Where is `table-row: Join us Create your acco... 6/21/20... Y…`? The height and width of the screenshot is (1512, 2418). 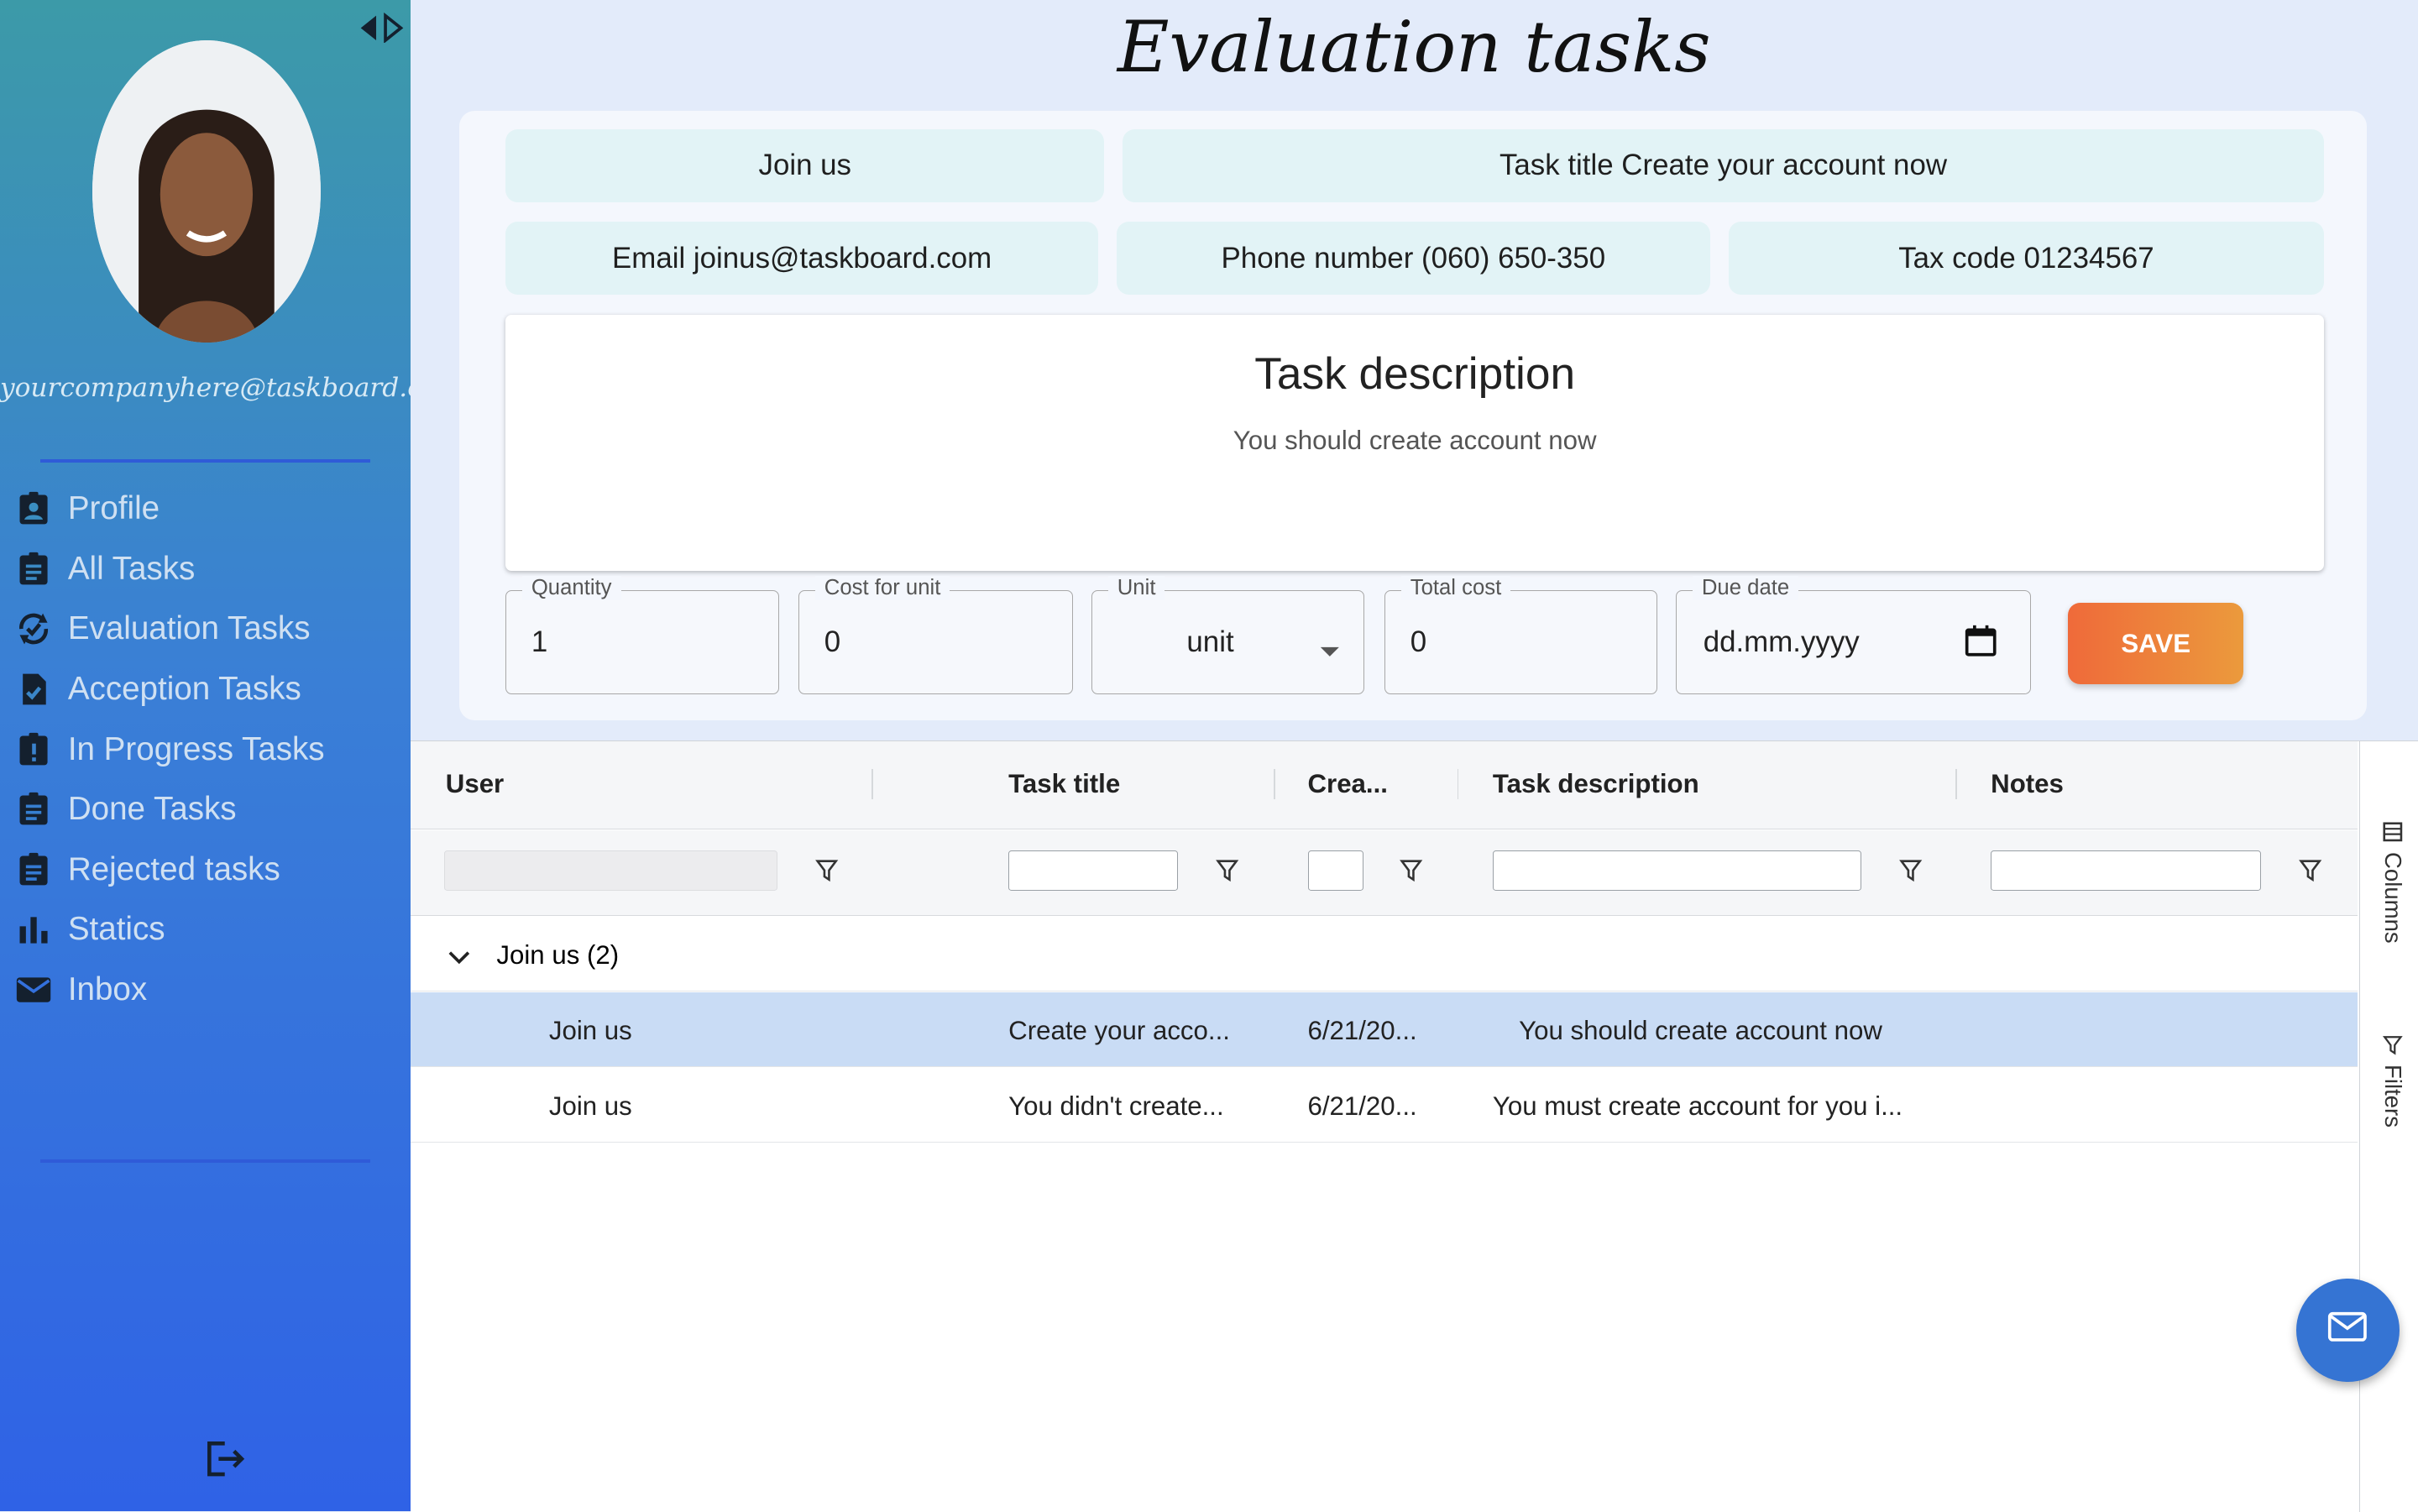
table-row: Join us Create your acco... 6/21/20... Y… is located at coordinates (1384, 1029).